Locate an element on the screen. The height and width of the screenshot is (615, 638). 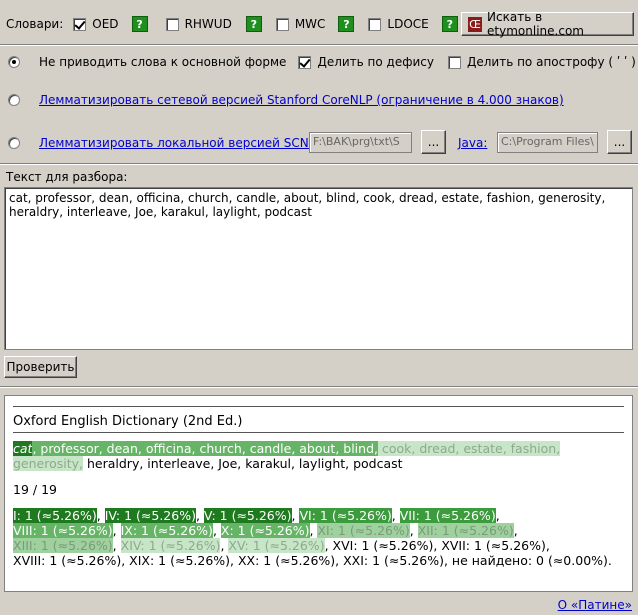
java-path-field: C:\Program Files\ is located at coordinates (547, 142).